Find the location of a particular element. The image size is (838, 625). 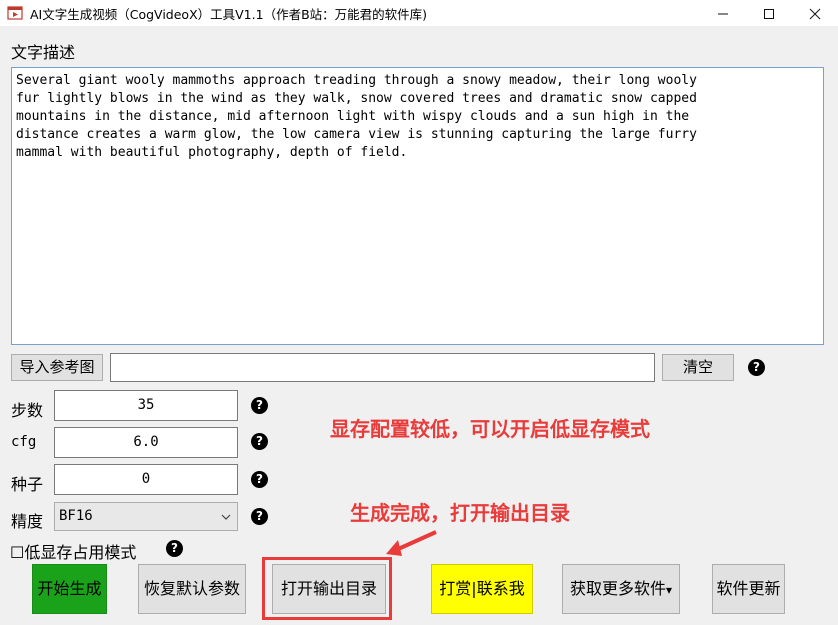

steps-input: 35 is located at coordinates (146, 405).